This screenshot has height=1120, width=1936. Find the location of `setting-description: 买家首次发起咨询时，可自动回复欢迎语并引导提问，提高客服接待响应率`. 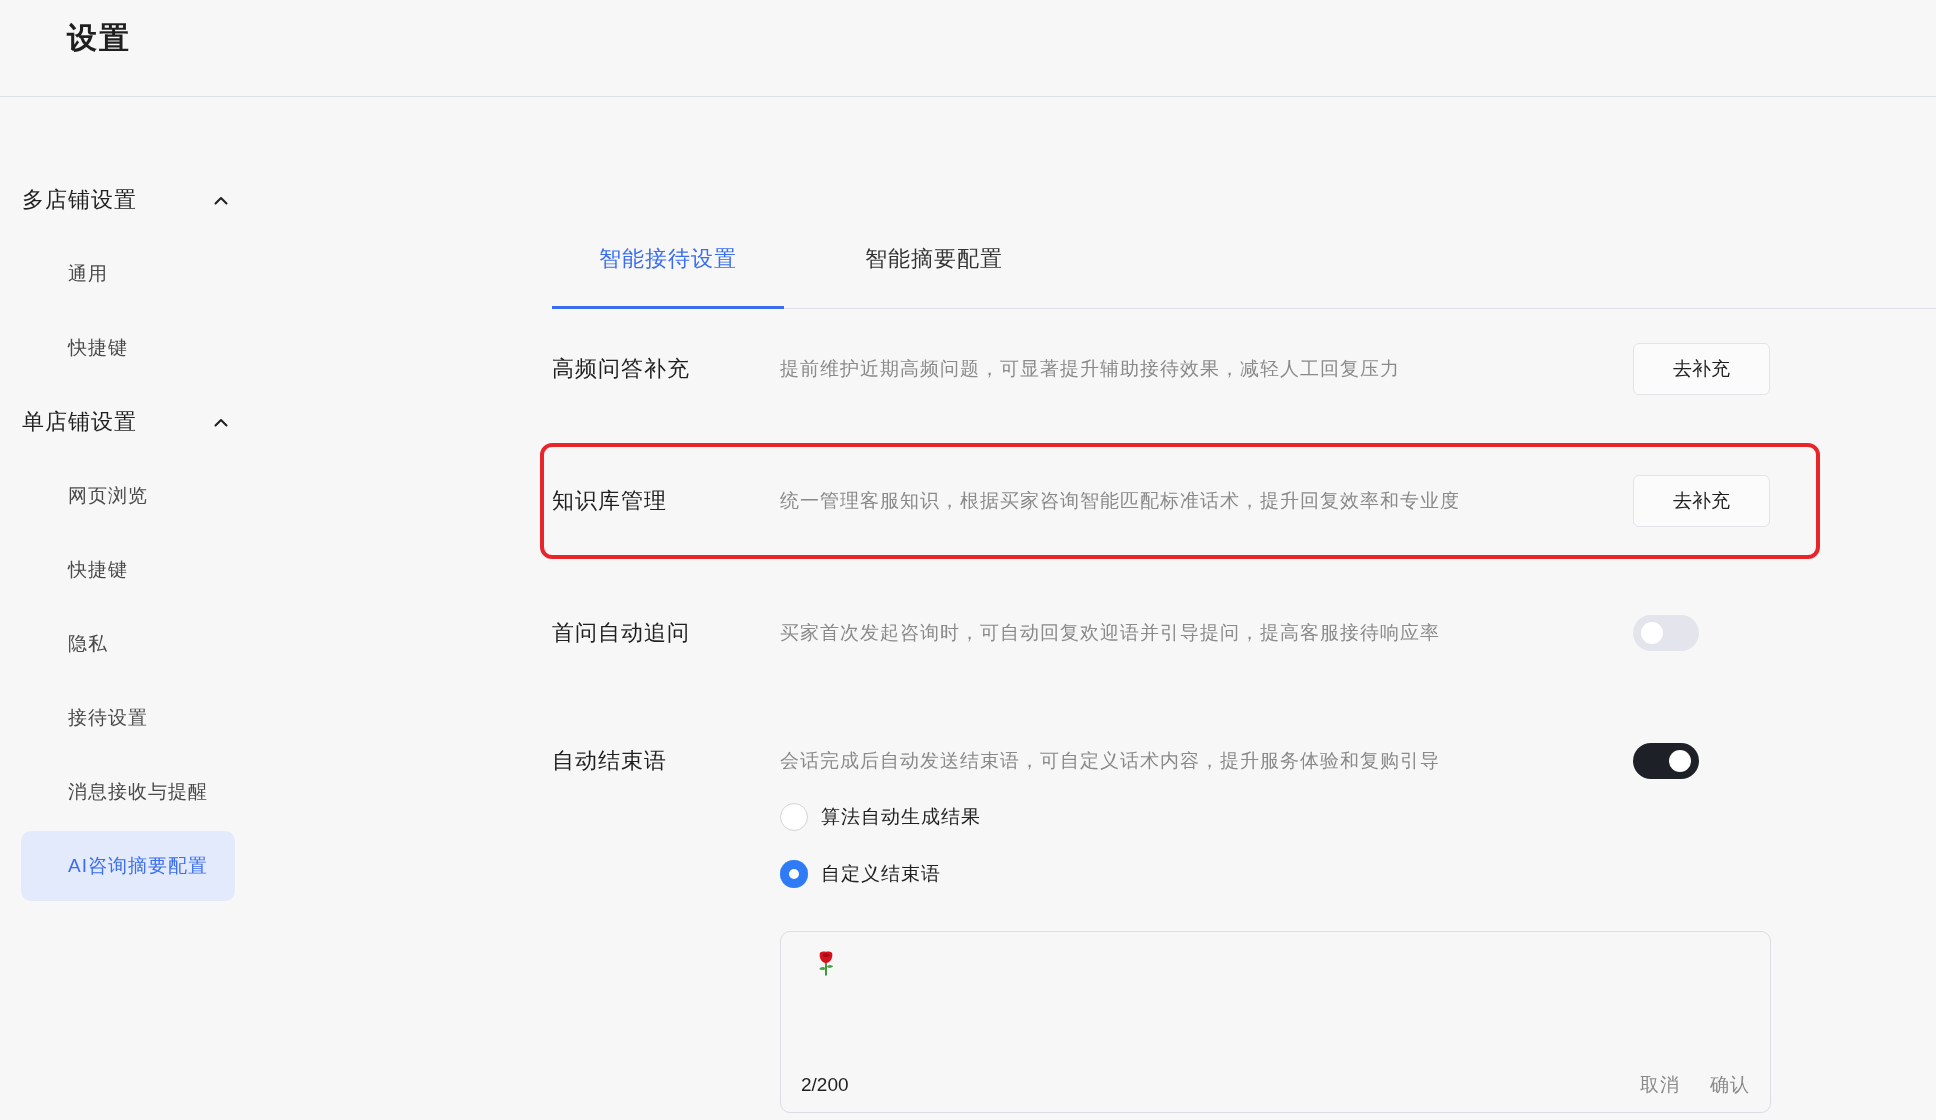

setting-description: 买家首次发起咨询时，可自动回复欢迎语并引导提问，提高客服接待响应率 is located at coordinates (1110, 633).